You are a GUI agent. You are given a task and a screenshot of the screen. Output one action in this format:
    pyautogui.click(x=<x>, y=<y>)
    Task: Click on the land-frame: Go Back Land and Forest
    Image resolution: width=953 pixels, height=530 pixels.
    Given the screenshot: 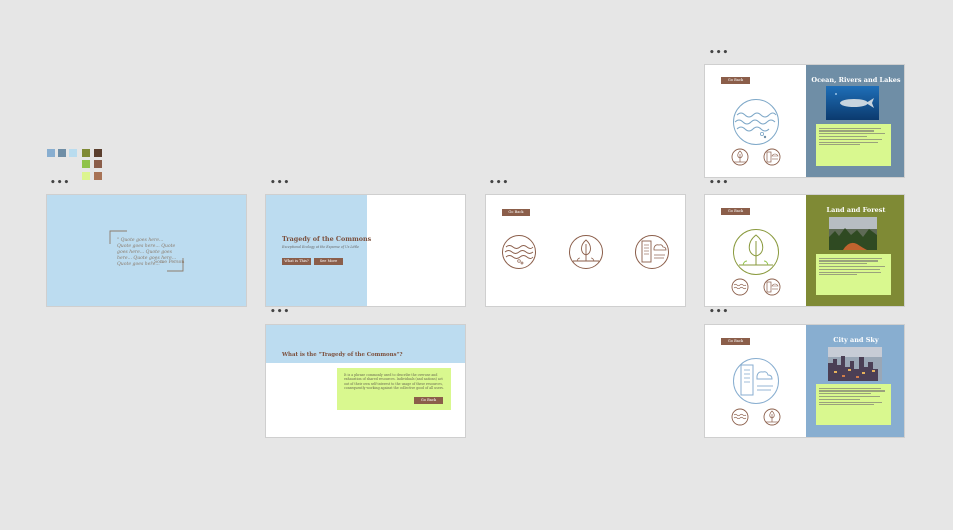 What is the action you would take?
    pyautogui.click(x=804, y=250)
    